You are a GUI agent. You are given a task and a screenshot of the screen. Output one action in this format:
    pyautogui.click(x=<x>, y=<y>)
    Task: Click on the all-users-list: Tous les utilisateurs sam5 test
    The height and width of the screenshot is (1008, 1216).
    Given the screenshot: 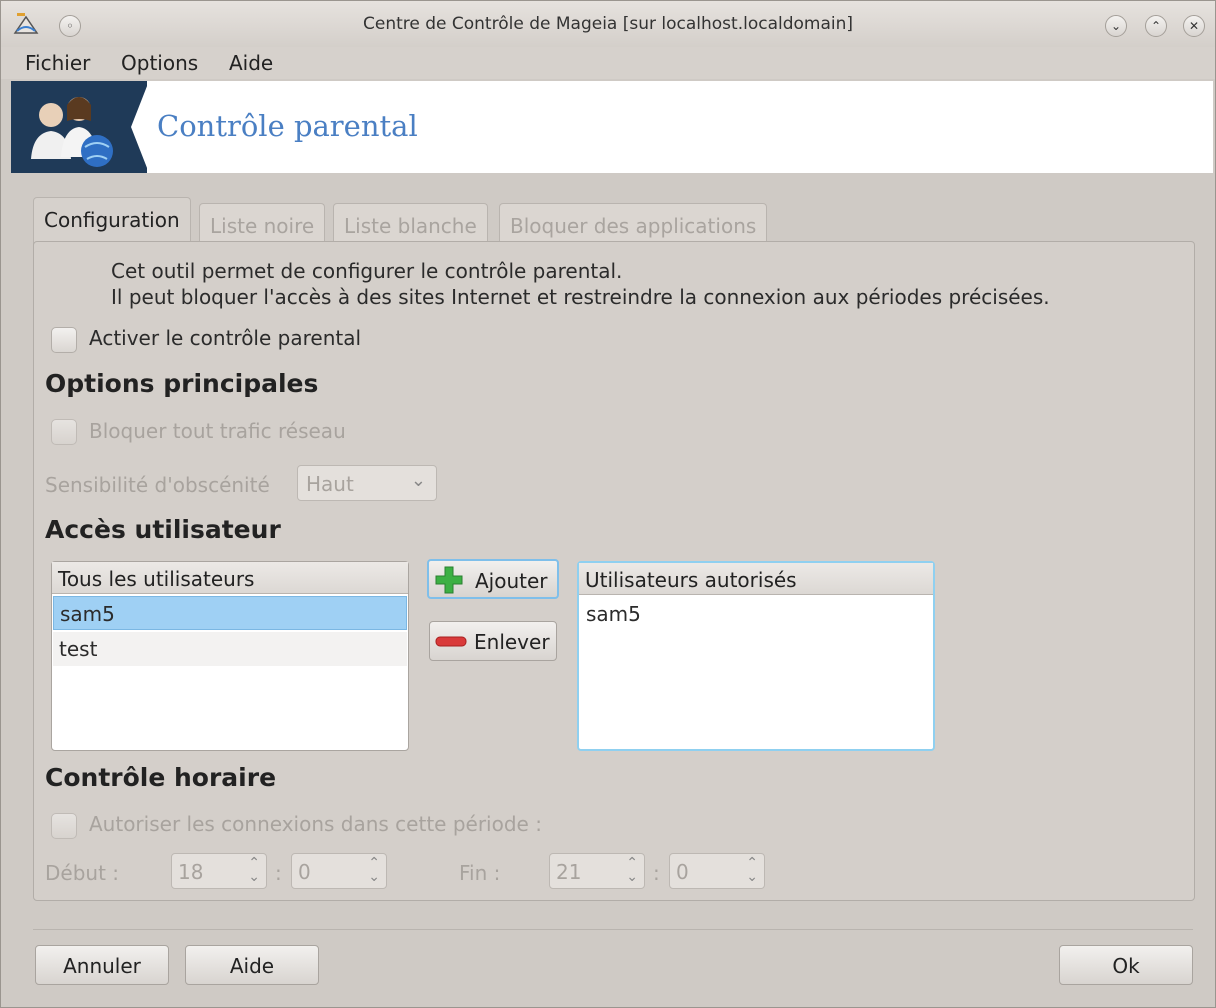 What is the action you would take?
    pyautogui.click(x=230, y=656)
    